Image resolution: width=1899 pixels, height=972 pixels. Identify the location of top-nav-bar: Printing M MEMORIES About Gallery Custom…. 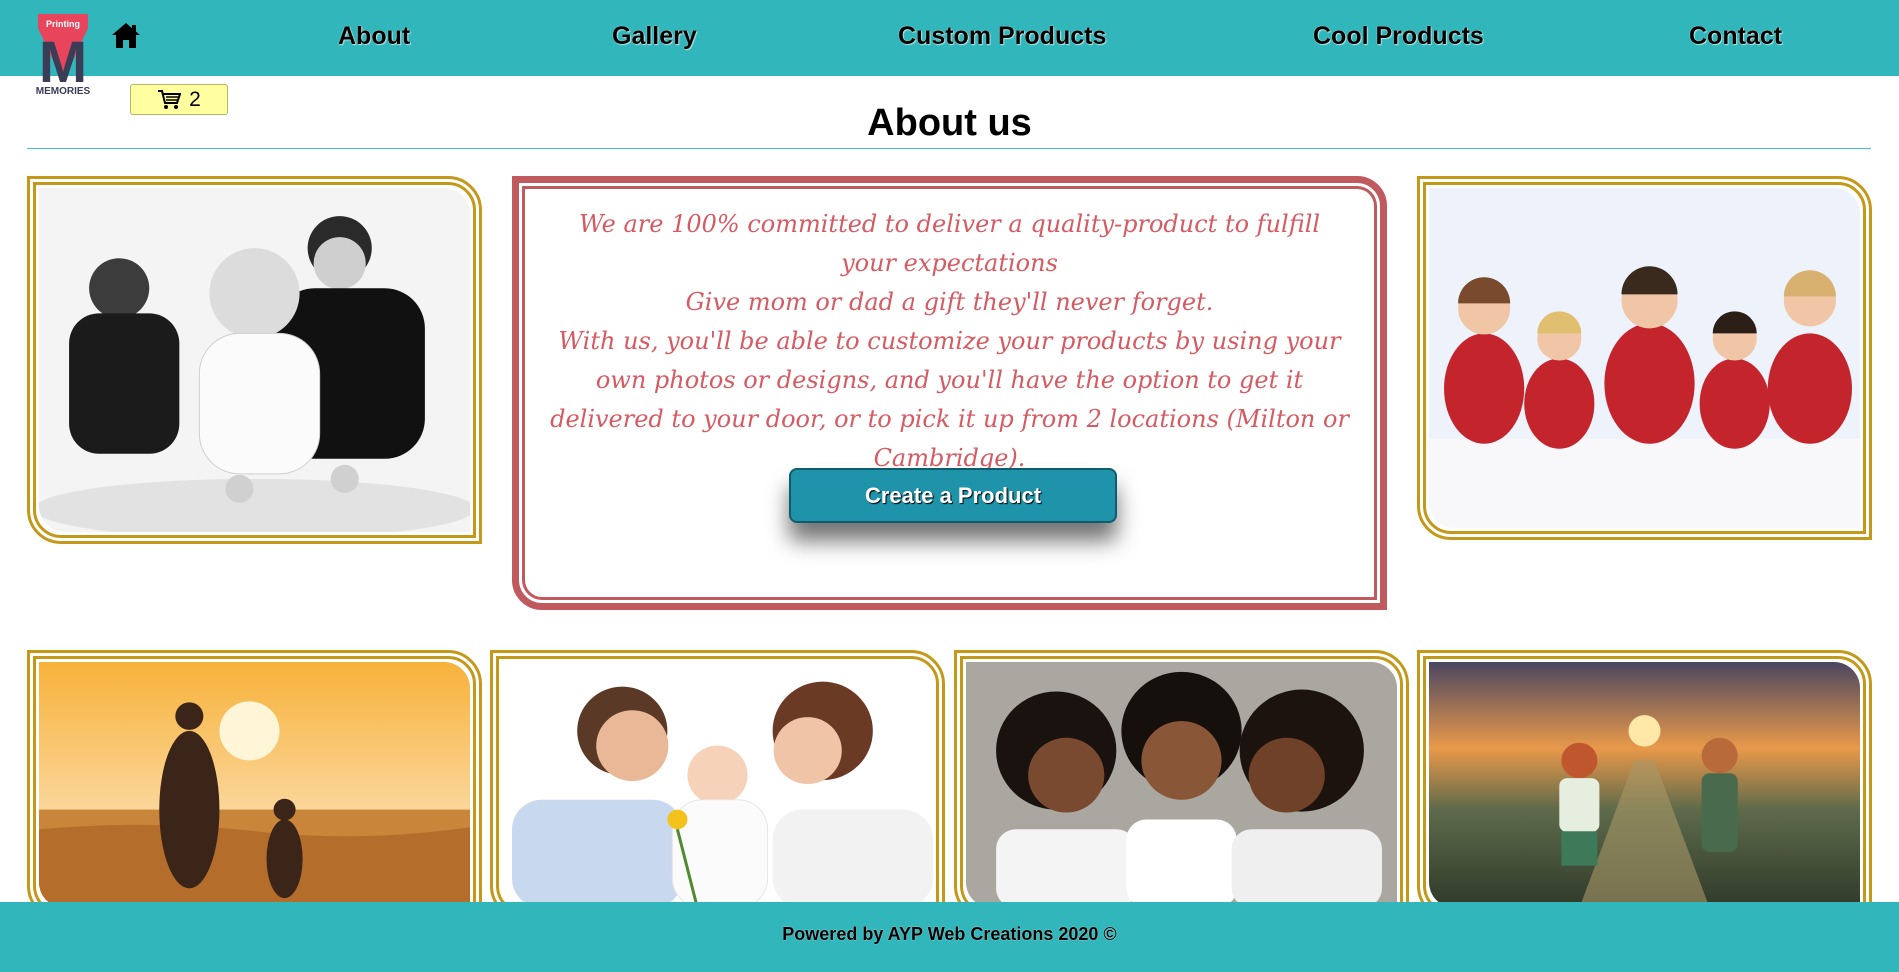
(949, 48).